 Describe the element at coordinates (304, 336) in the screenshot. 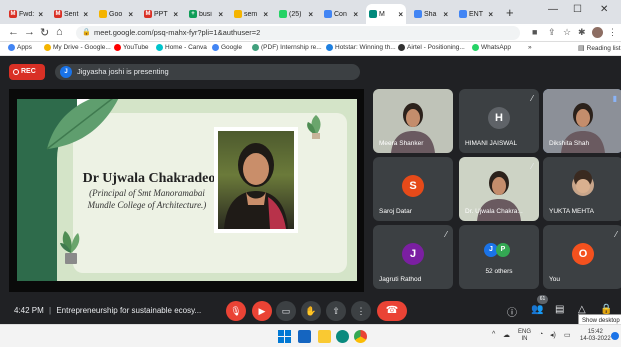

I see `taskview-icon` at that location.